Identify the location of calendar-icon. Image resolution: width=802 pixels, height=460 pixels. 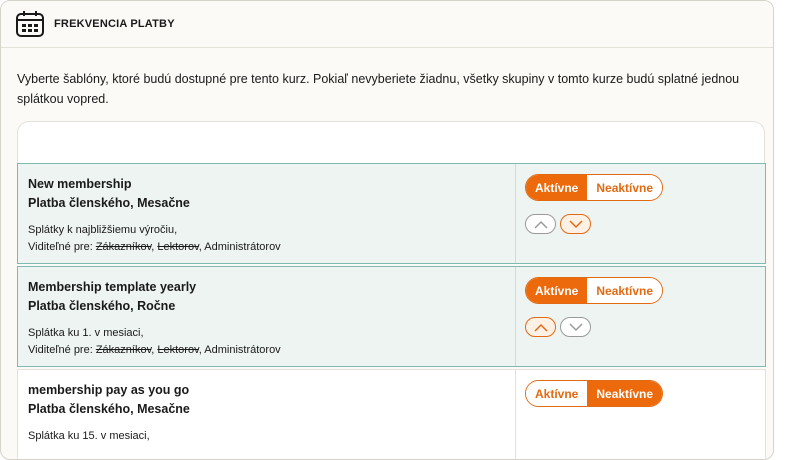
(30, 24).